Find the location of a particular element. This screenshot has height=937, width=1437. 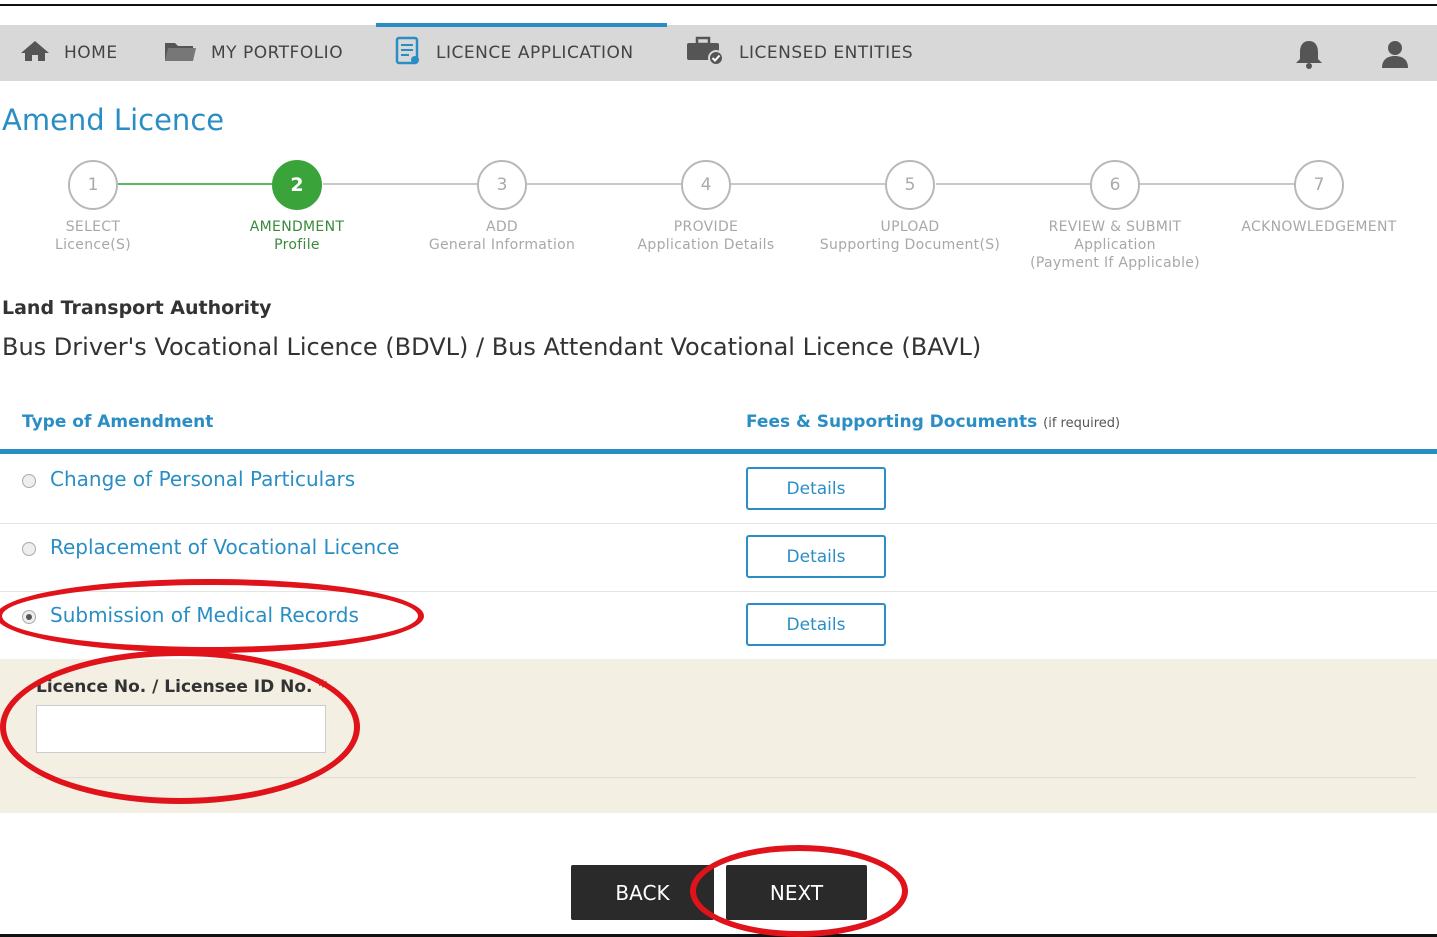

step-1-subtitle: Licence(S) is located at coordinates (93, 245).